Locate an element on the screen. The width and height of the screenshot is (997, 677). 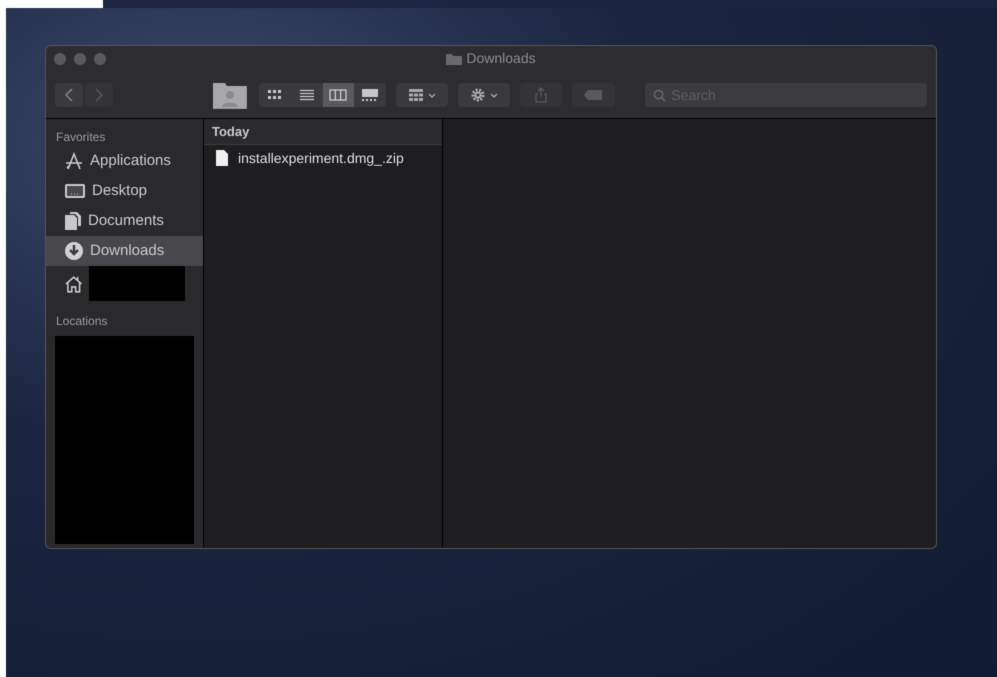
download-icon is located at coordinates (74, 251).